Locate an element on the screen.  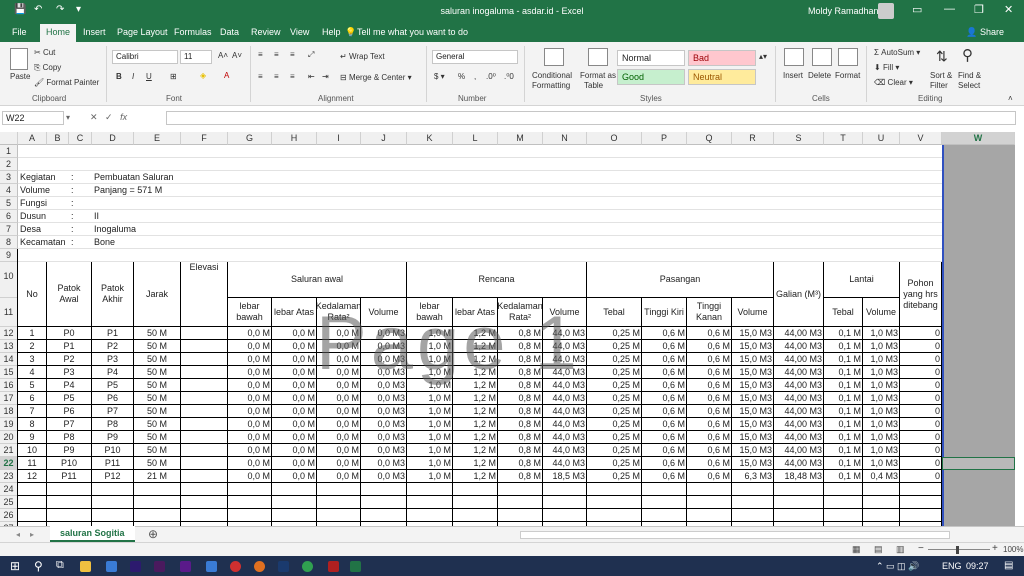
row-header: 15 is located at coordinates (9, 372).